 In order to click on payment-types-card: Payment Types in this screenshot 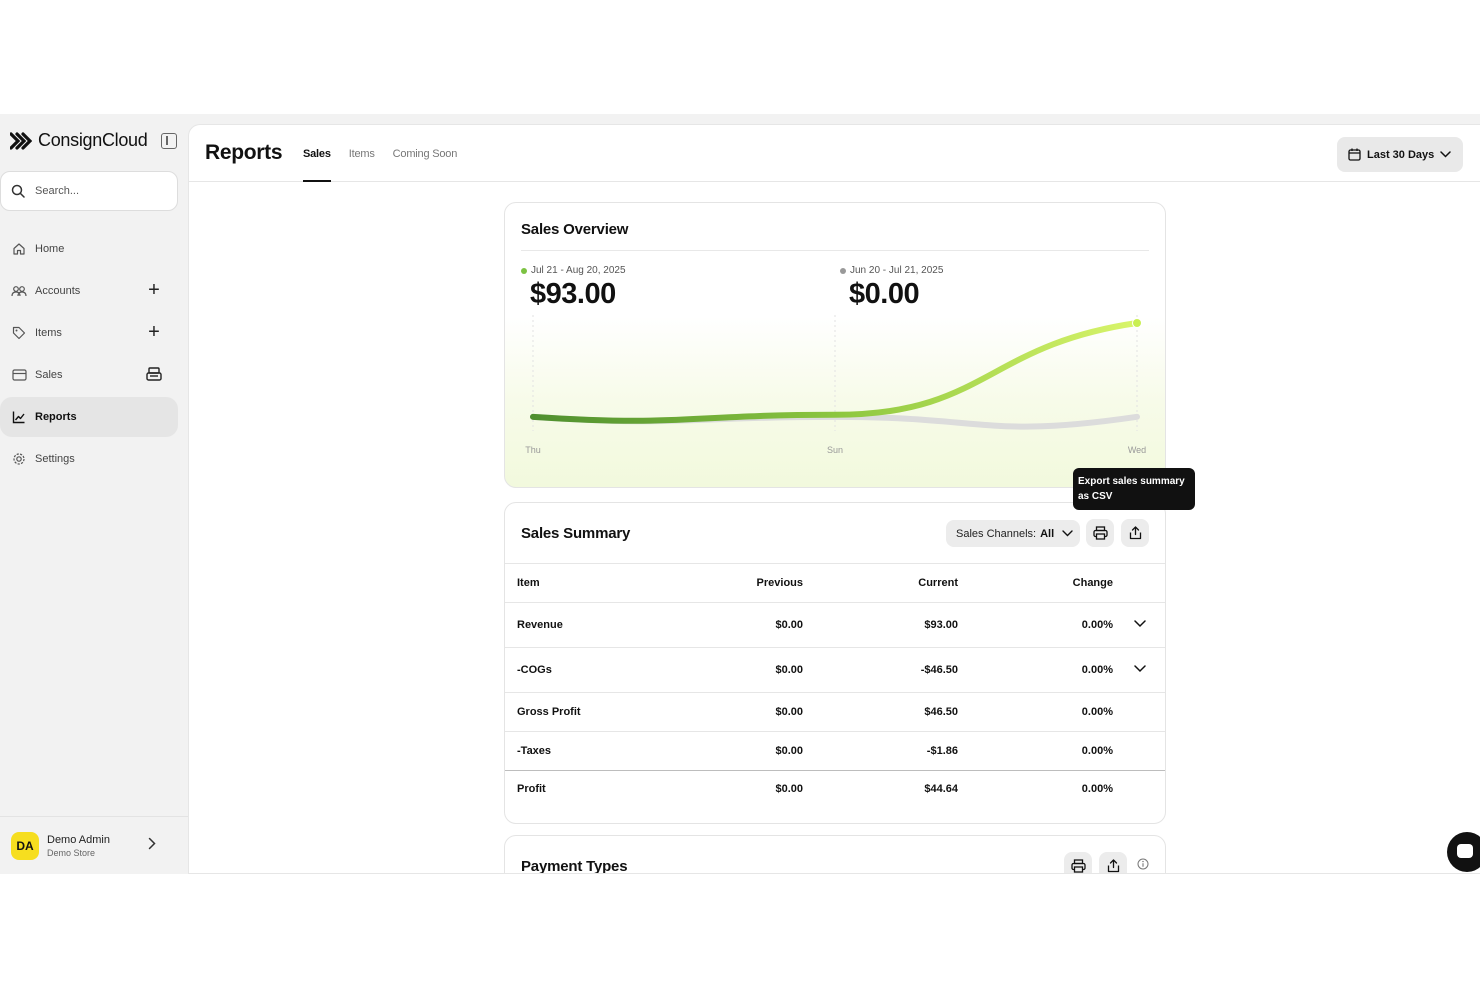, I will do `click(835, 854)`.